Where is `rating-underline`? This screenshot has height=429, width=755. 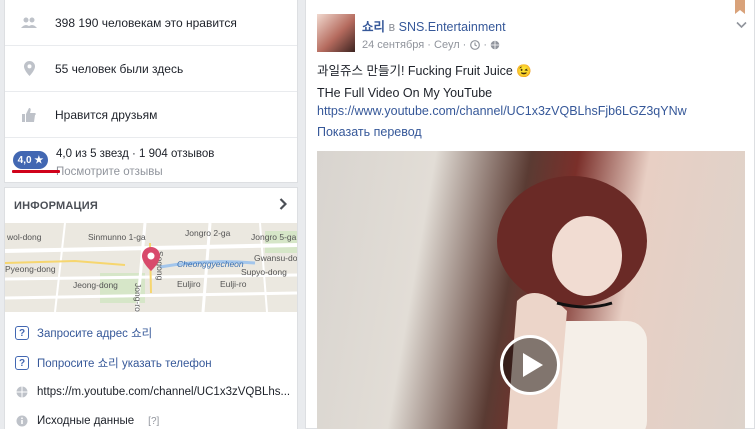 rating-underline is located at coordinates (36, 171).